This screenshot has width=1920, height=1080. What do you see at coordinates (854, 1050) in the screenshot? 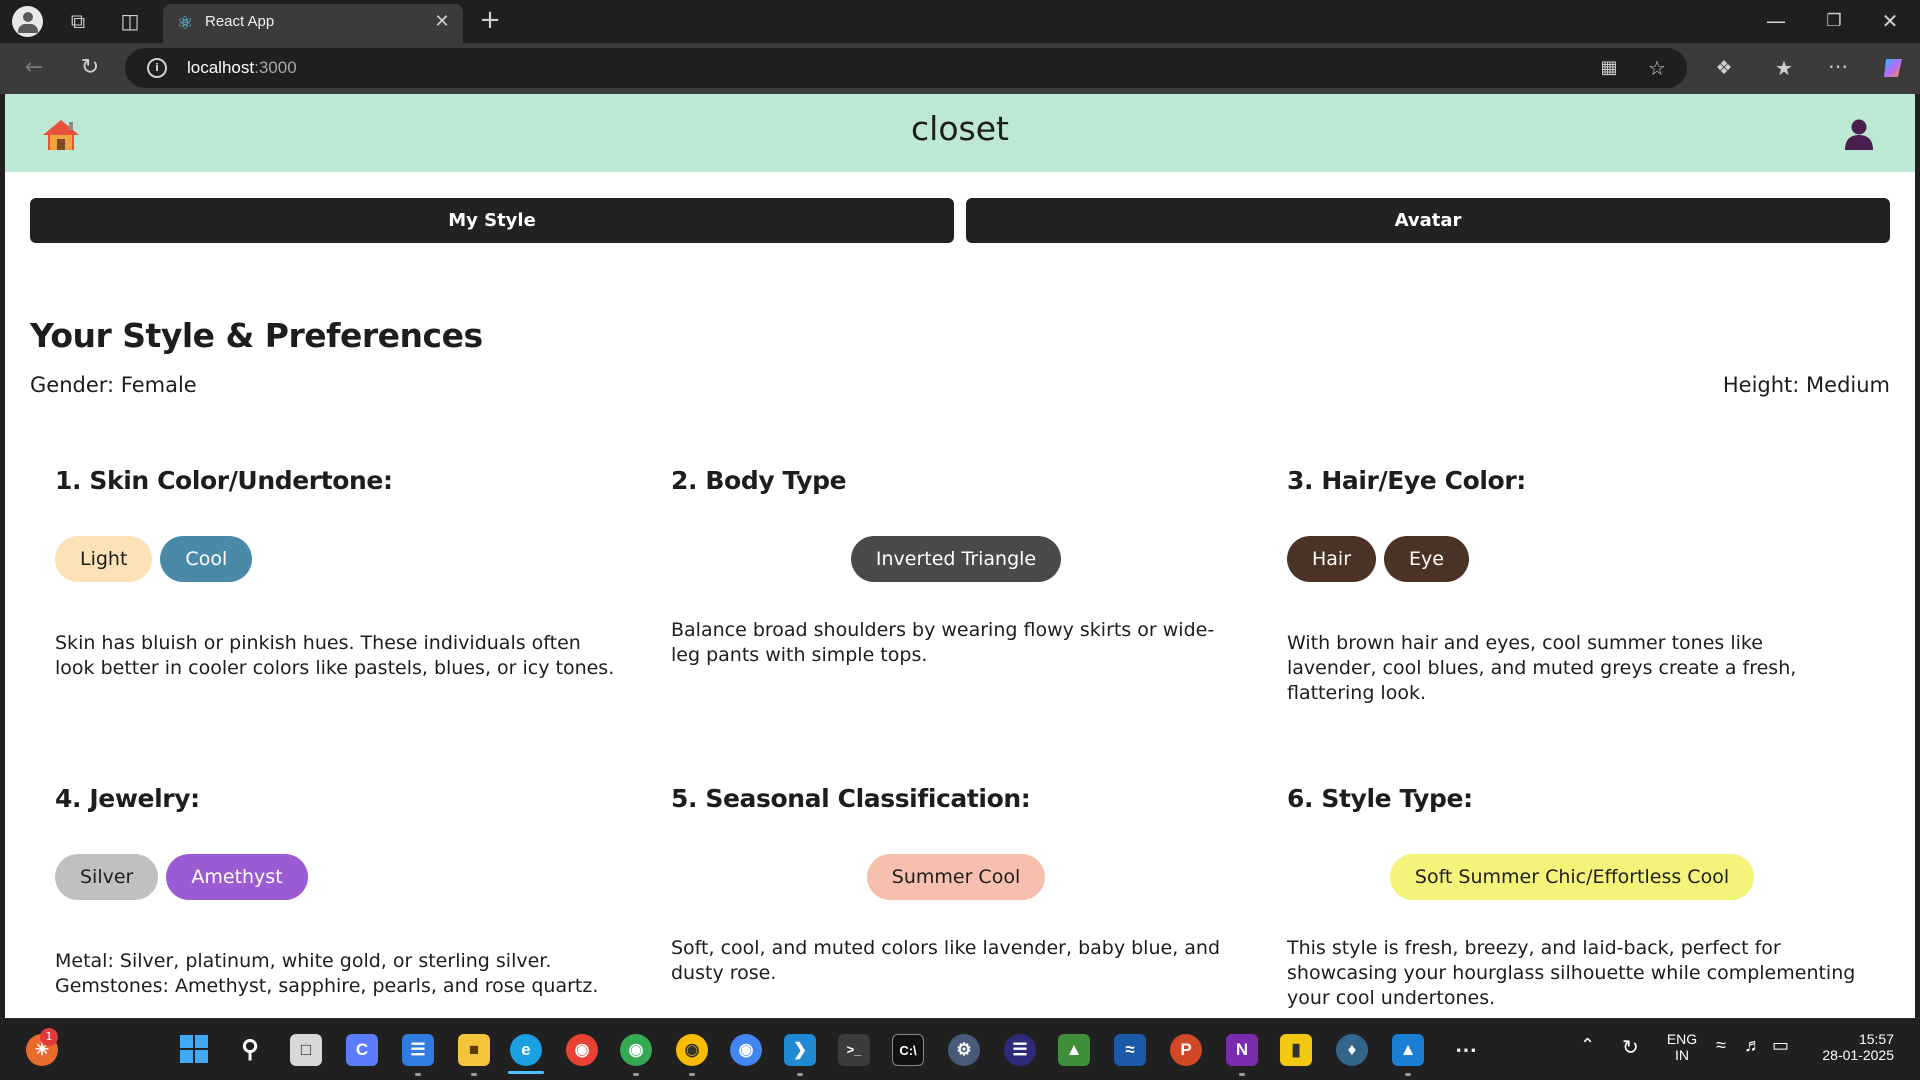
I see `terminal-icon: >_` at bounding box center [854, 1050].